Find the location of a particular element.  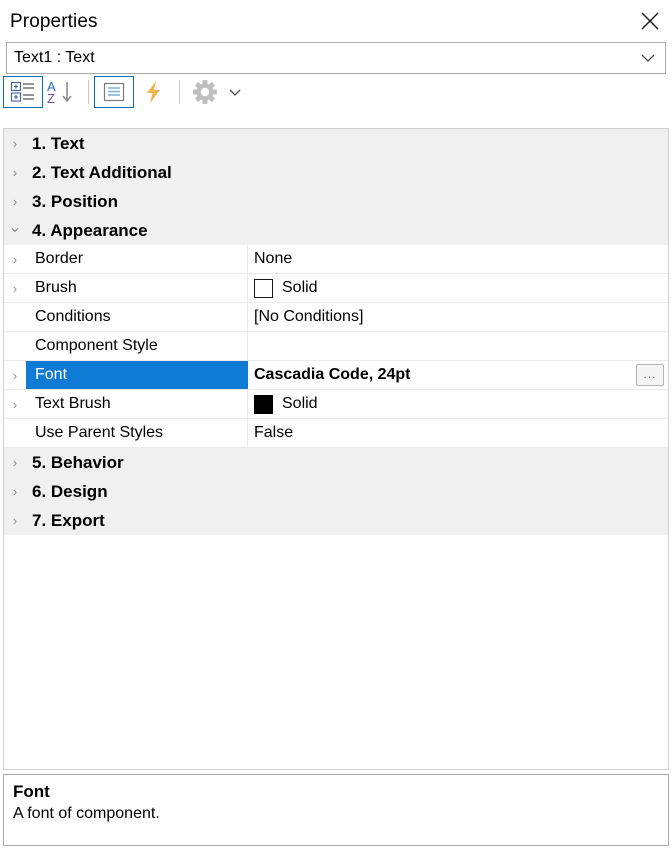

property-row: › Border None is located at coordinates (336, 259).